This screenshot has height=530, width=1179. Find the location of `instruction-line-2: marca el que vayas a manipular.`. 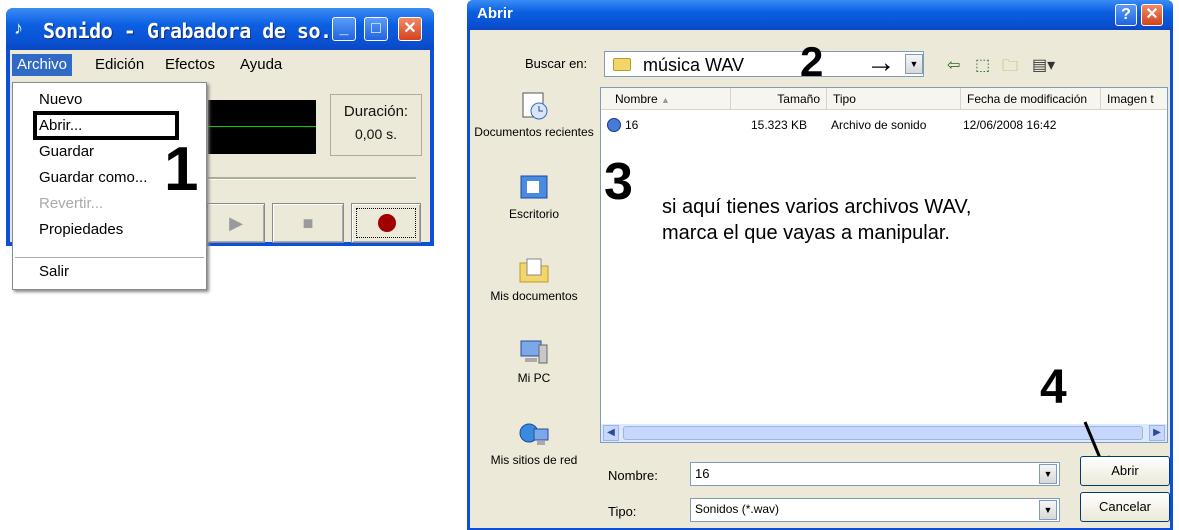

instruction-line-2: marca el que vayas a manipular. is located at coordinates (806, 233).